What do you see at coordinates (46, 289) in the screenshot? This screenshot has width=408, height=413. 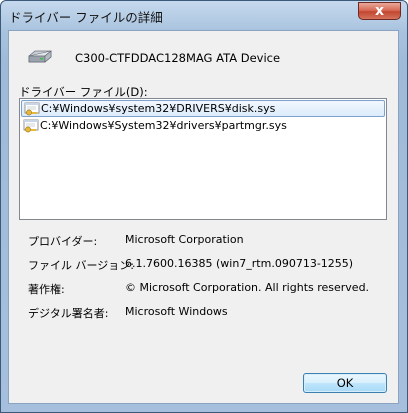 I see `copyright-label: 著作権:` at bounding box center [46, 289].